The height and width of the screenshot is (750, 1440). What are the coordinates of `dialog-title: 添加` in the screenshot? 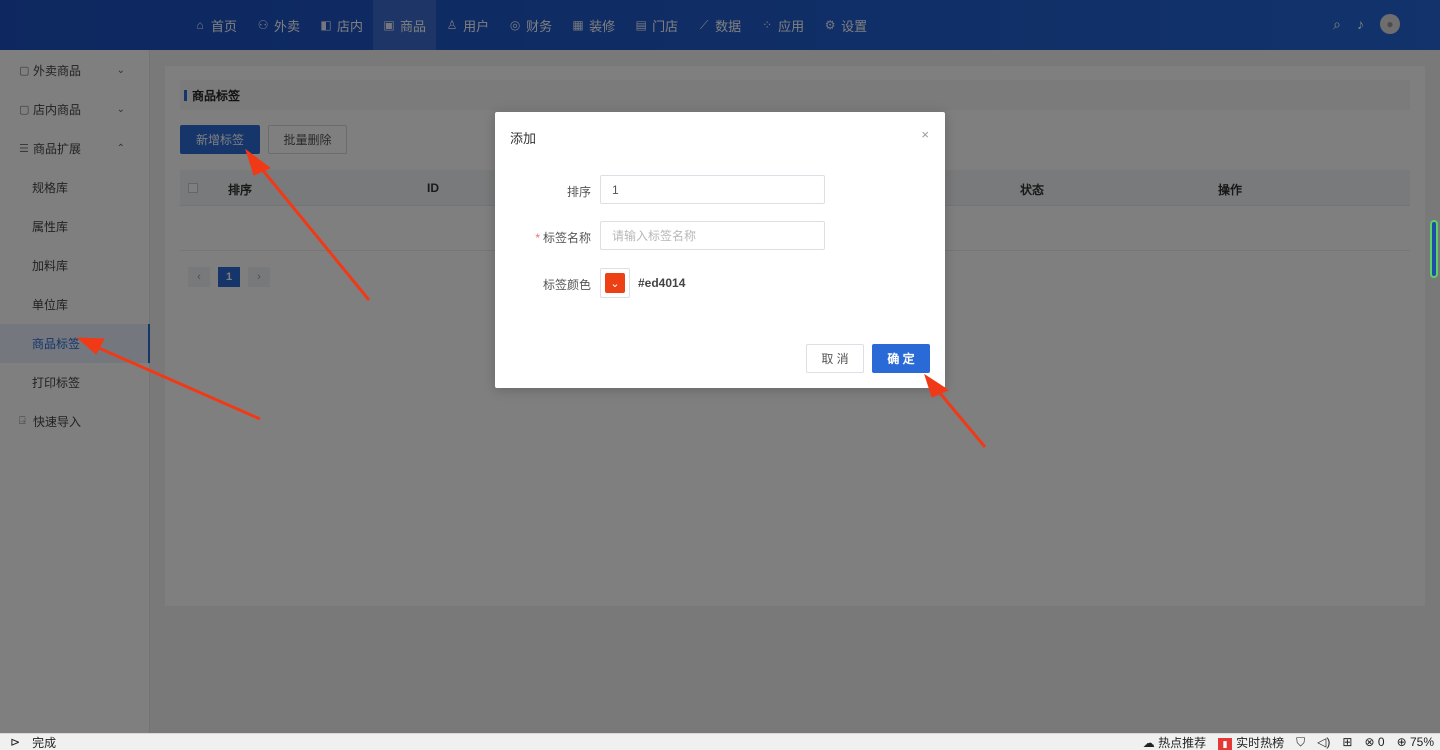 It's located at (523, 138).